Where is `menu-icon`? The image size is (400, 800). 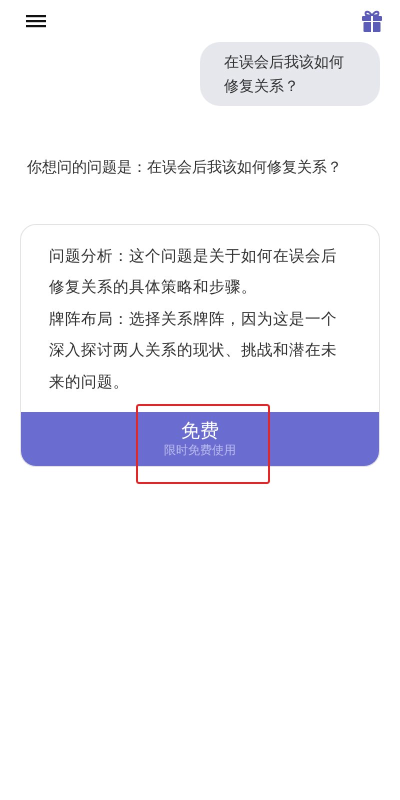 menu-icon is located at coordinates (36, 21).